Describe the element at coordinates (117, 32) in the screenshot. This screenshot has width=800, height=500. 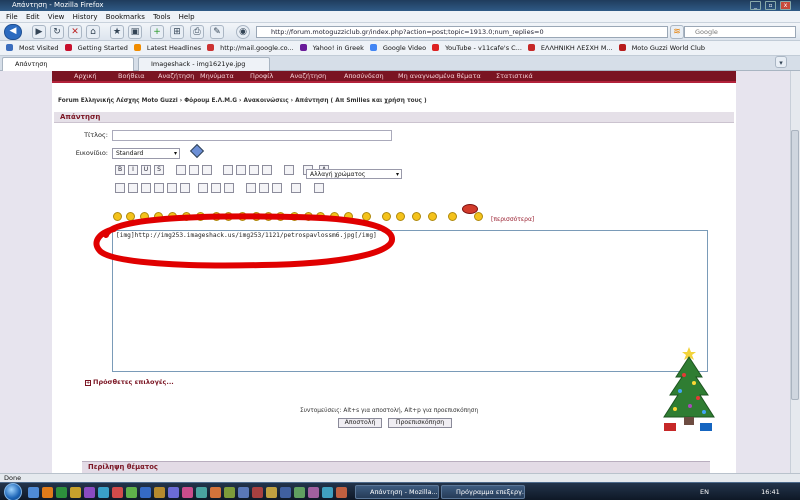
I see `bookmark-icon: ★` at that location.